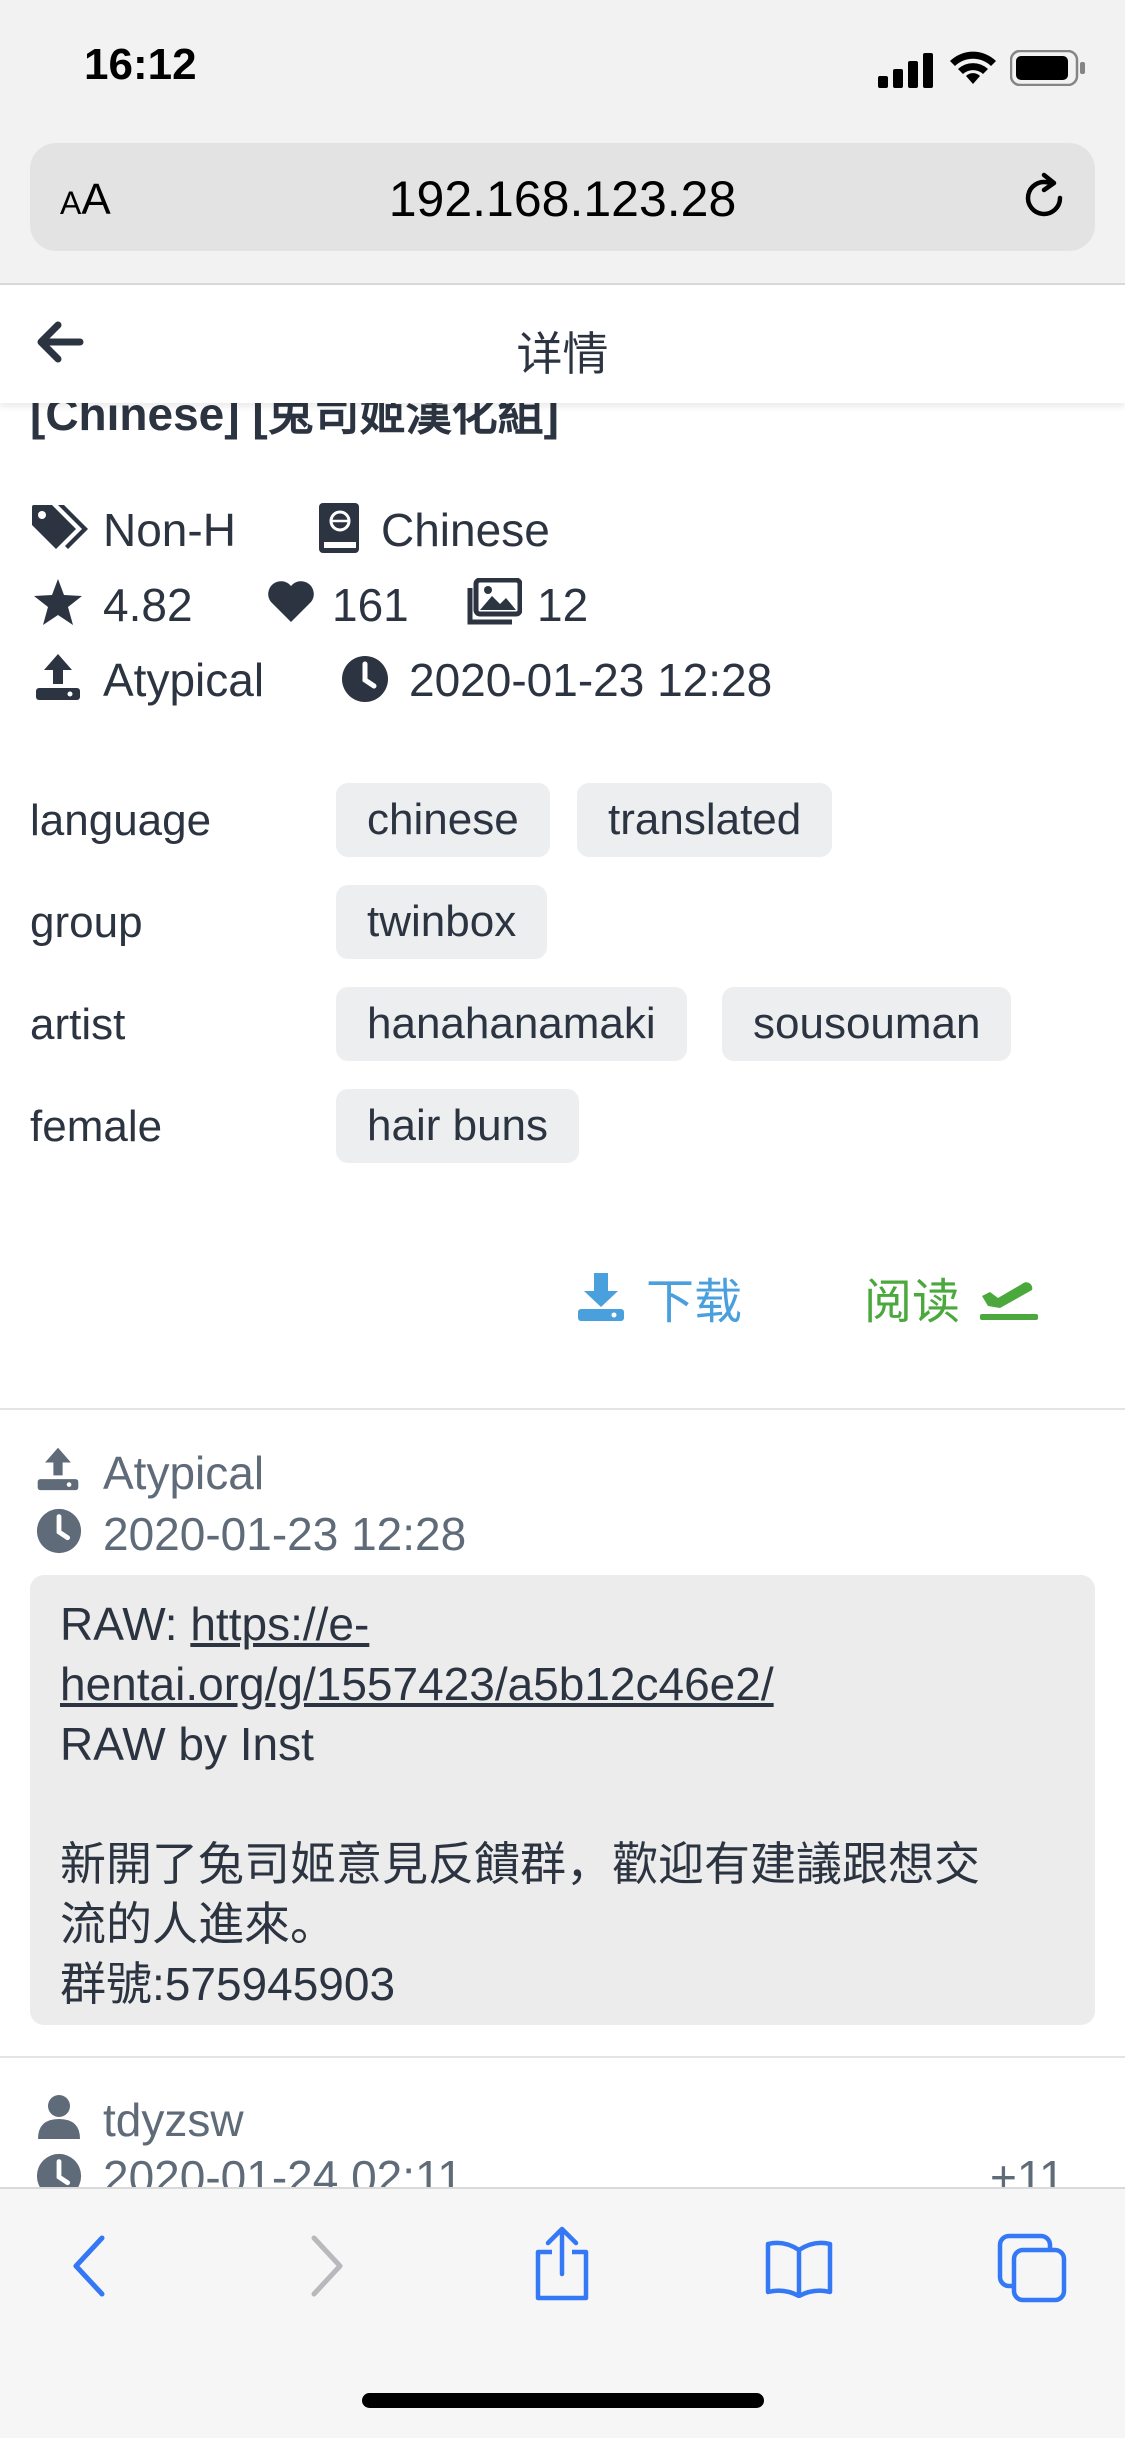 This screenshot has width=1125, height=2438. What do you see at coordinates (183, 1473) in the screenshot?
I see `comment-author: Atypical` at bounding box center [183, 1473].